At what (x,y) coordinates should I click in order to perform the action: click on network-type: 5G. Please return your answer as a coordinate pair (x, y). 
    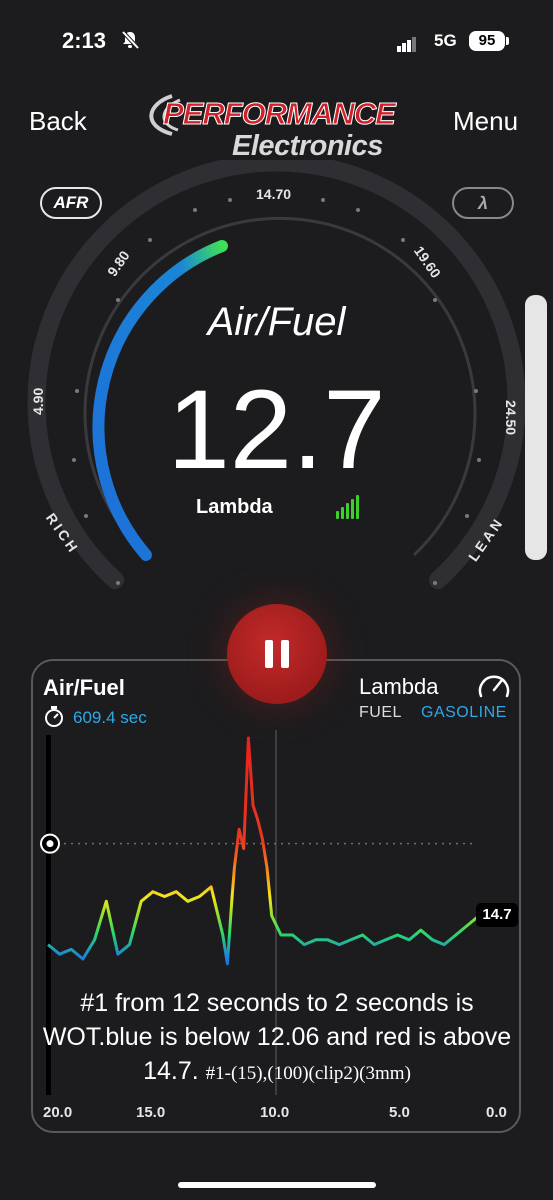
    Looking at the image, I should click on (445, 40).